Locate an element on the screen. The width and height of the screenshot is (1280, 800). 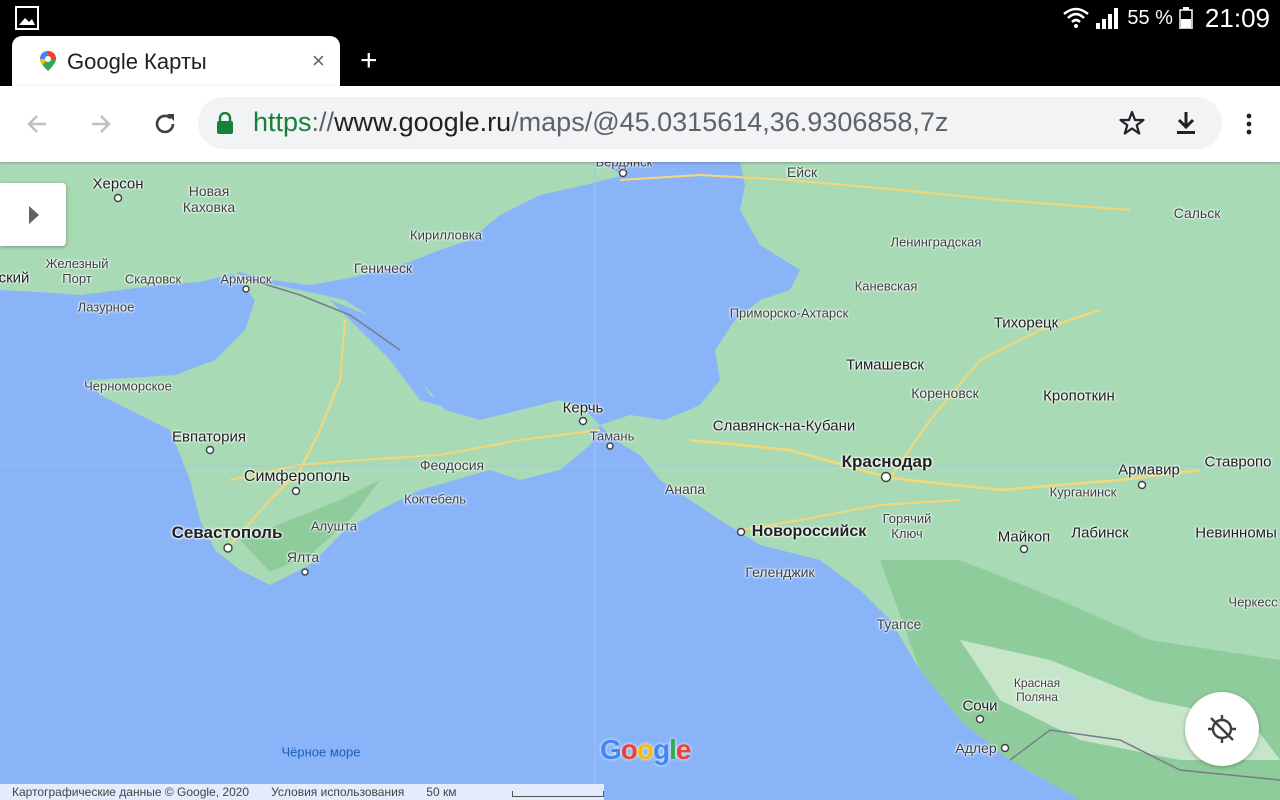
map-data-credit: Картографические данные © Google, 2020 is located at coordinates (131, 792).